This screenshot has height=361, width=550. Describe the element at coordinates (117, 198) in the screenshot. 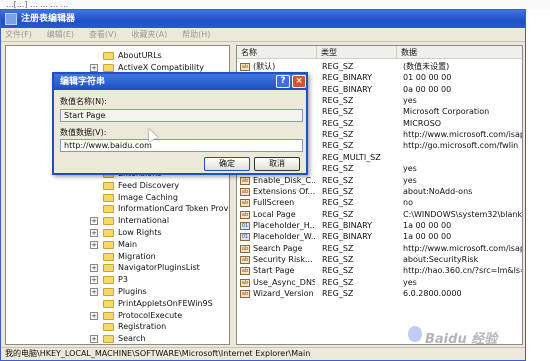

I see `tree-item: Image Caching` at that location.